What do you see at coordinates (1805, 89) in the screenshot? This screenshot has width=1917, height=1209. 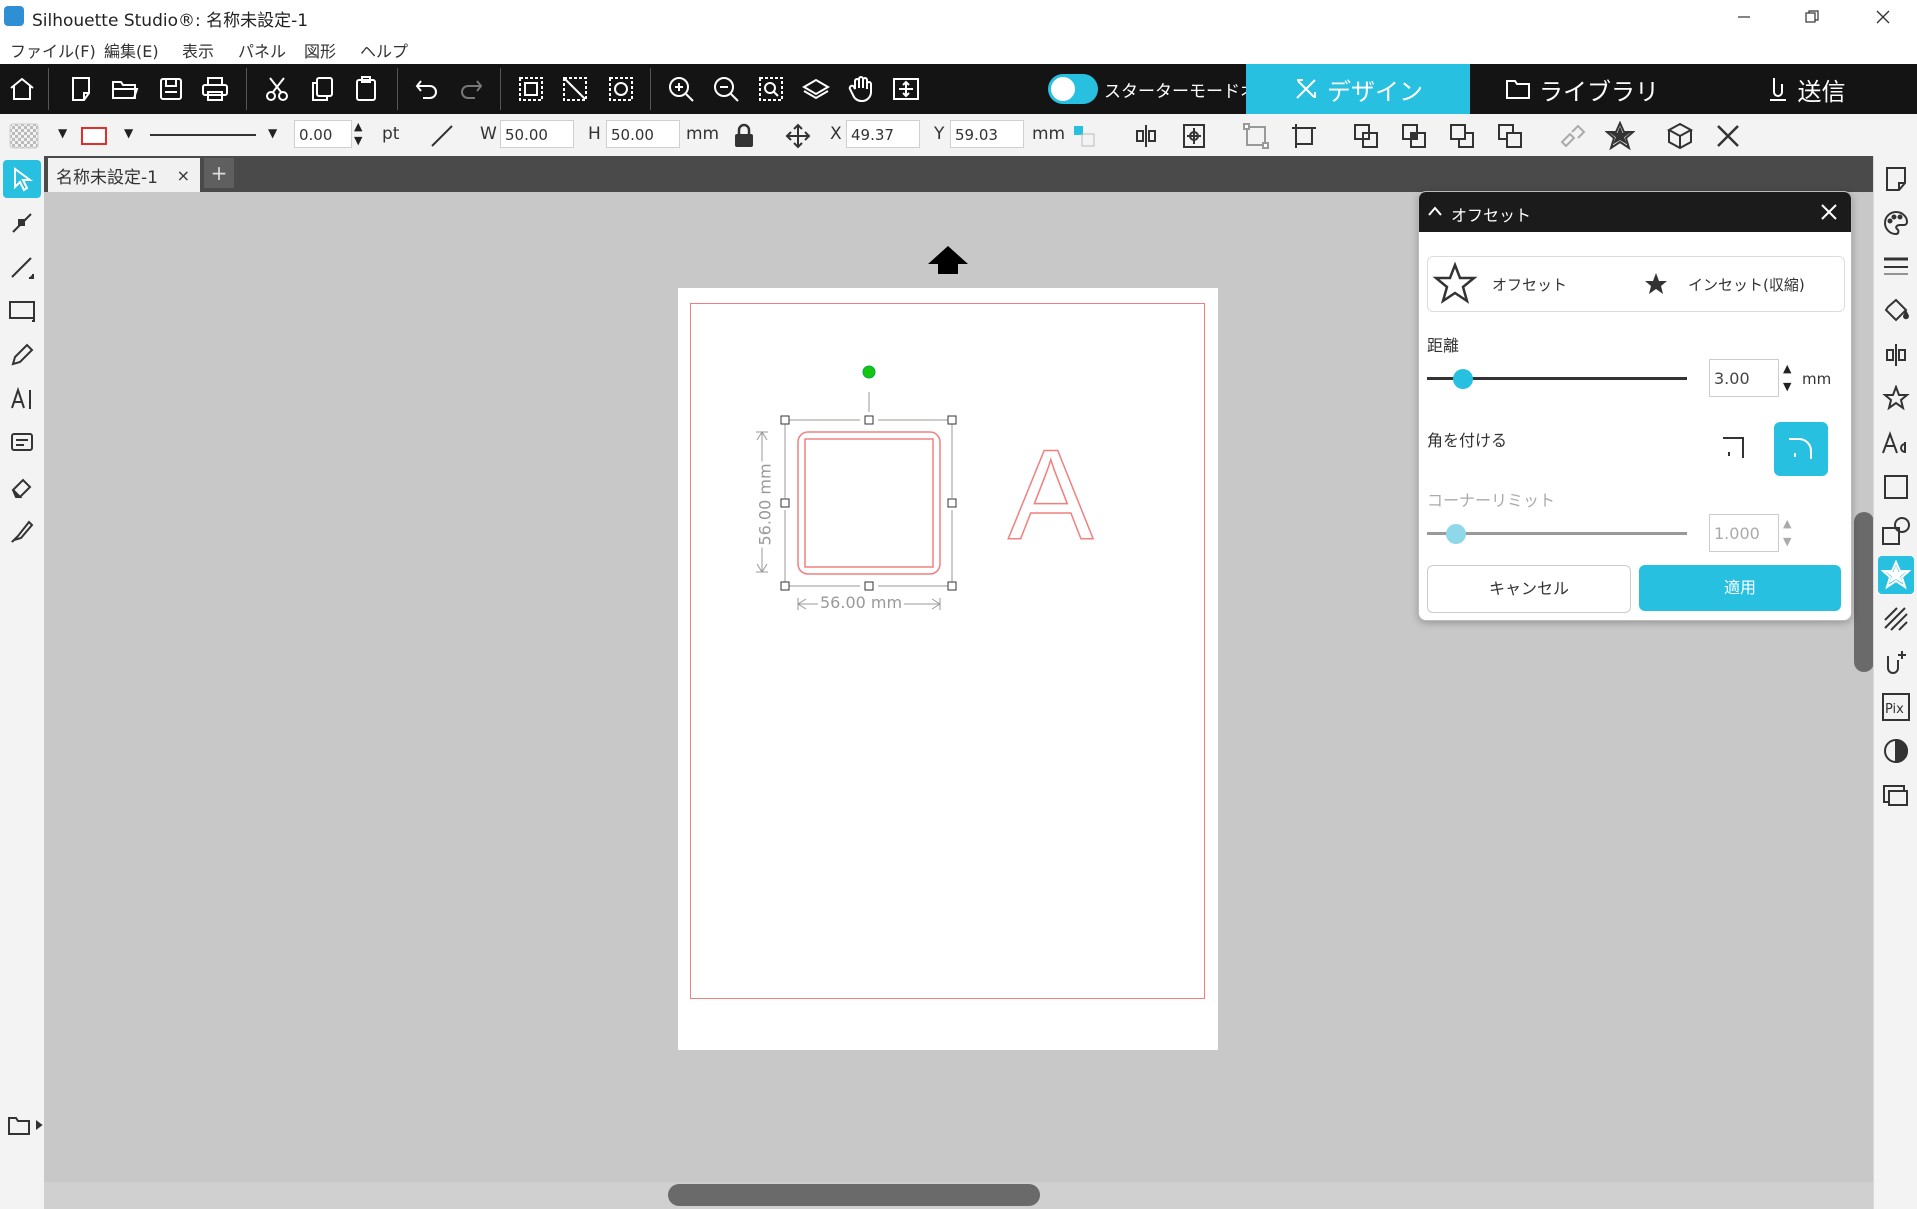 I see `tab-send: 送信` at bounding box center [1805, 89].